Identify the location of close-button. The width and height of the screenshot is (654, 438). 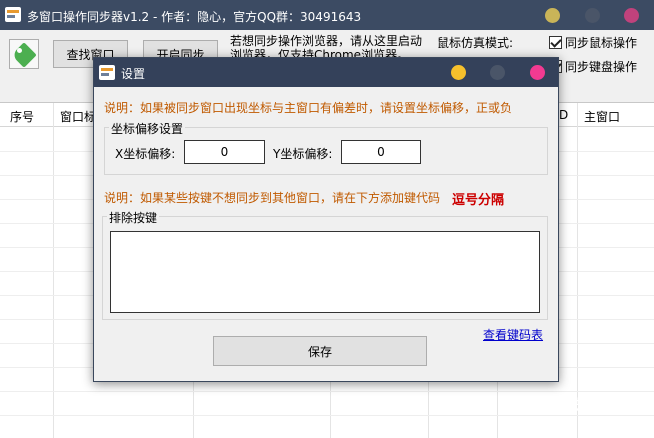
(631, 15).